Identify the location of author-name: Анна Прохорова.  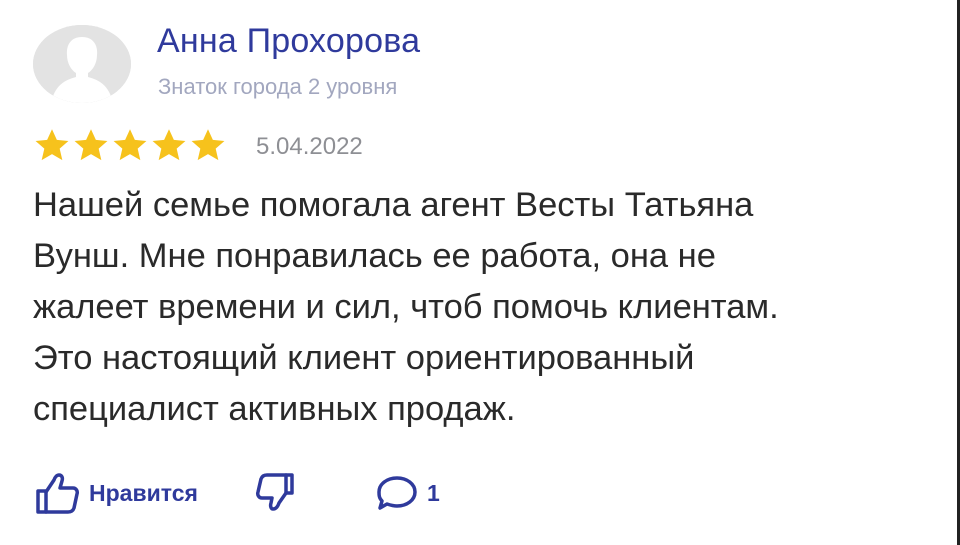
(288, 41).